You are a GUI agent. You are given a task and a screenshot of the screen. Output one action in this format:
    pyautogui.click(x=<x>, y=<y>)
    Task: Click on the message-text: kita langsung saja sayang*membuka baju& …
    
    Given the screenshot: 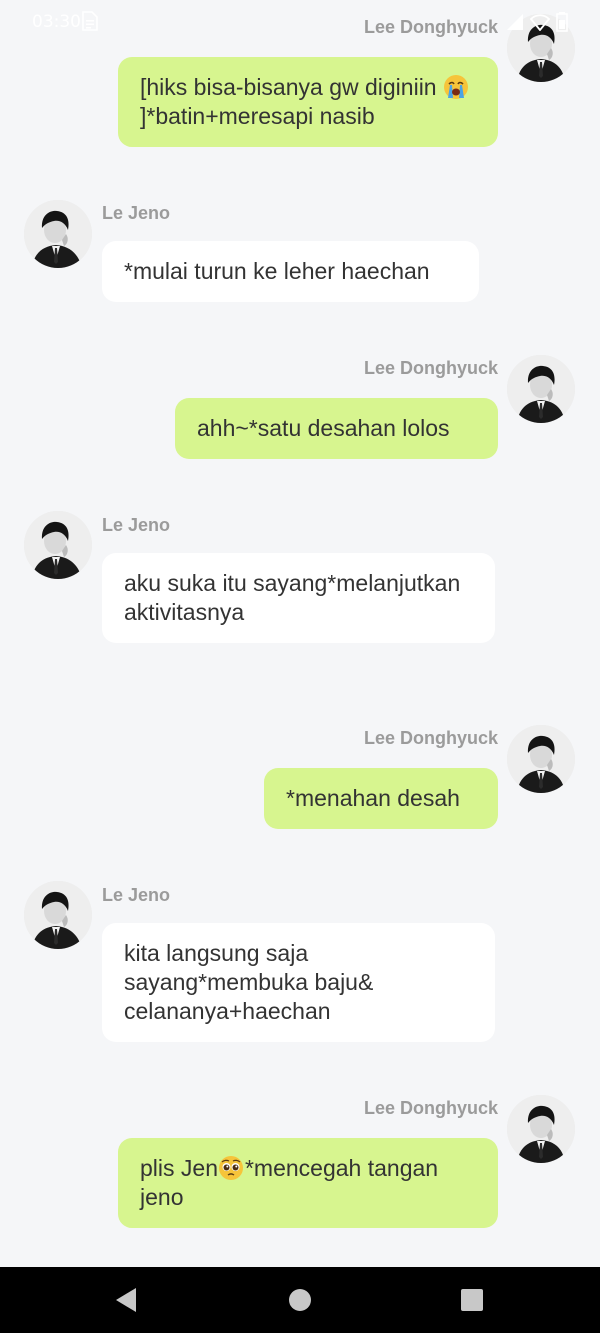 What is the action you would take?
    pyautogui.click(x=252, y=982)
    